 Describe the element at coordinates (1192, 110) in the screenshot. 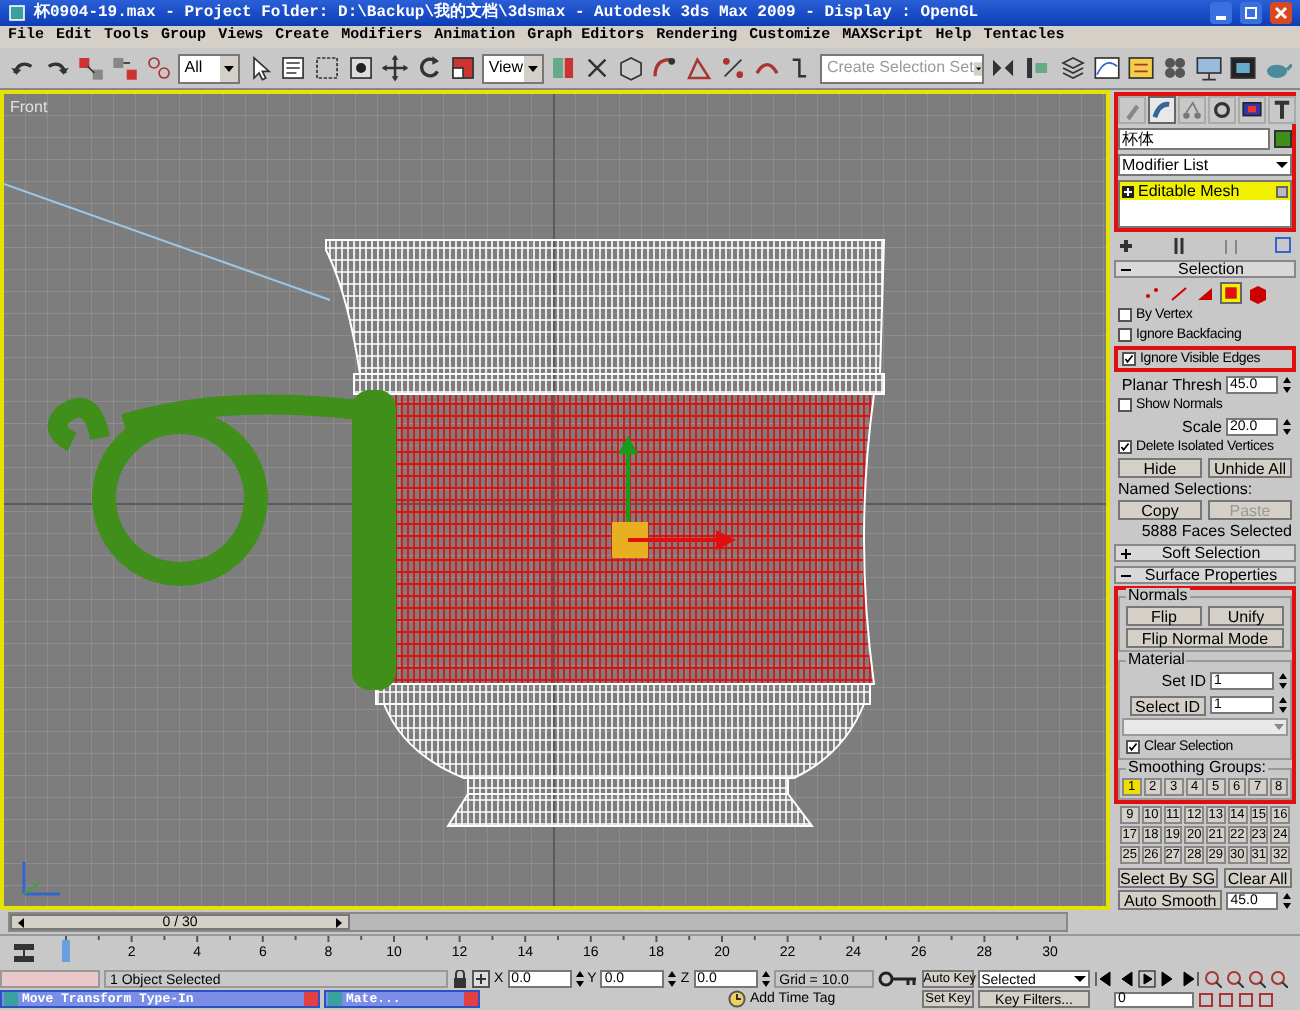

I see `hierarchy-icon` at that location.